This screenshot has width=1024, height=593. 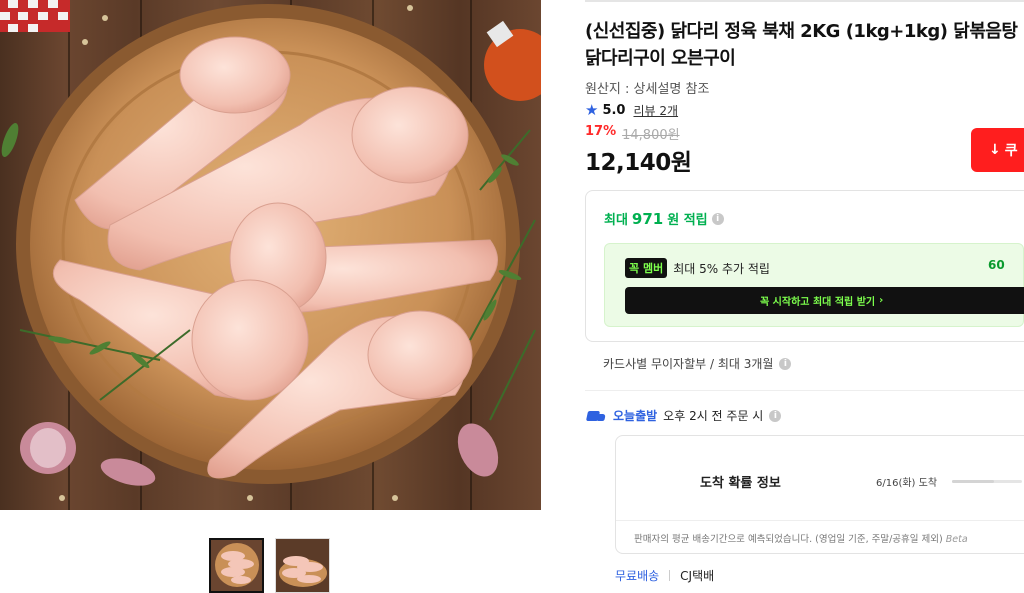 What do you see at coordinates (717, 218) in the screenshot?
I see `info-icon: i` at bounding box center [717, 218].